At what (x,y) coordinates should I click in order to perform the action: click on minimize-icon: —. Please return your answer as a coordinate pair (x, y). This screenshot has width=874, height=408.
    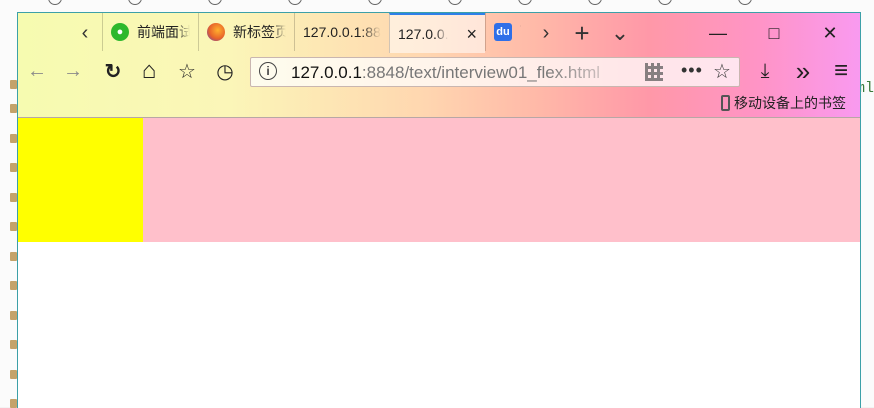
    Looking at the image, I should click on (718, 32).